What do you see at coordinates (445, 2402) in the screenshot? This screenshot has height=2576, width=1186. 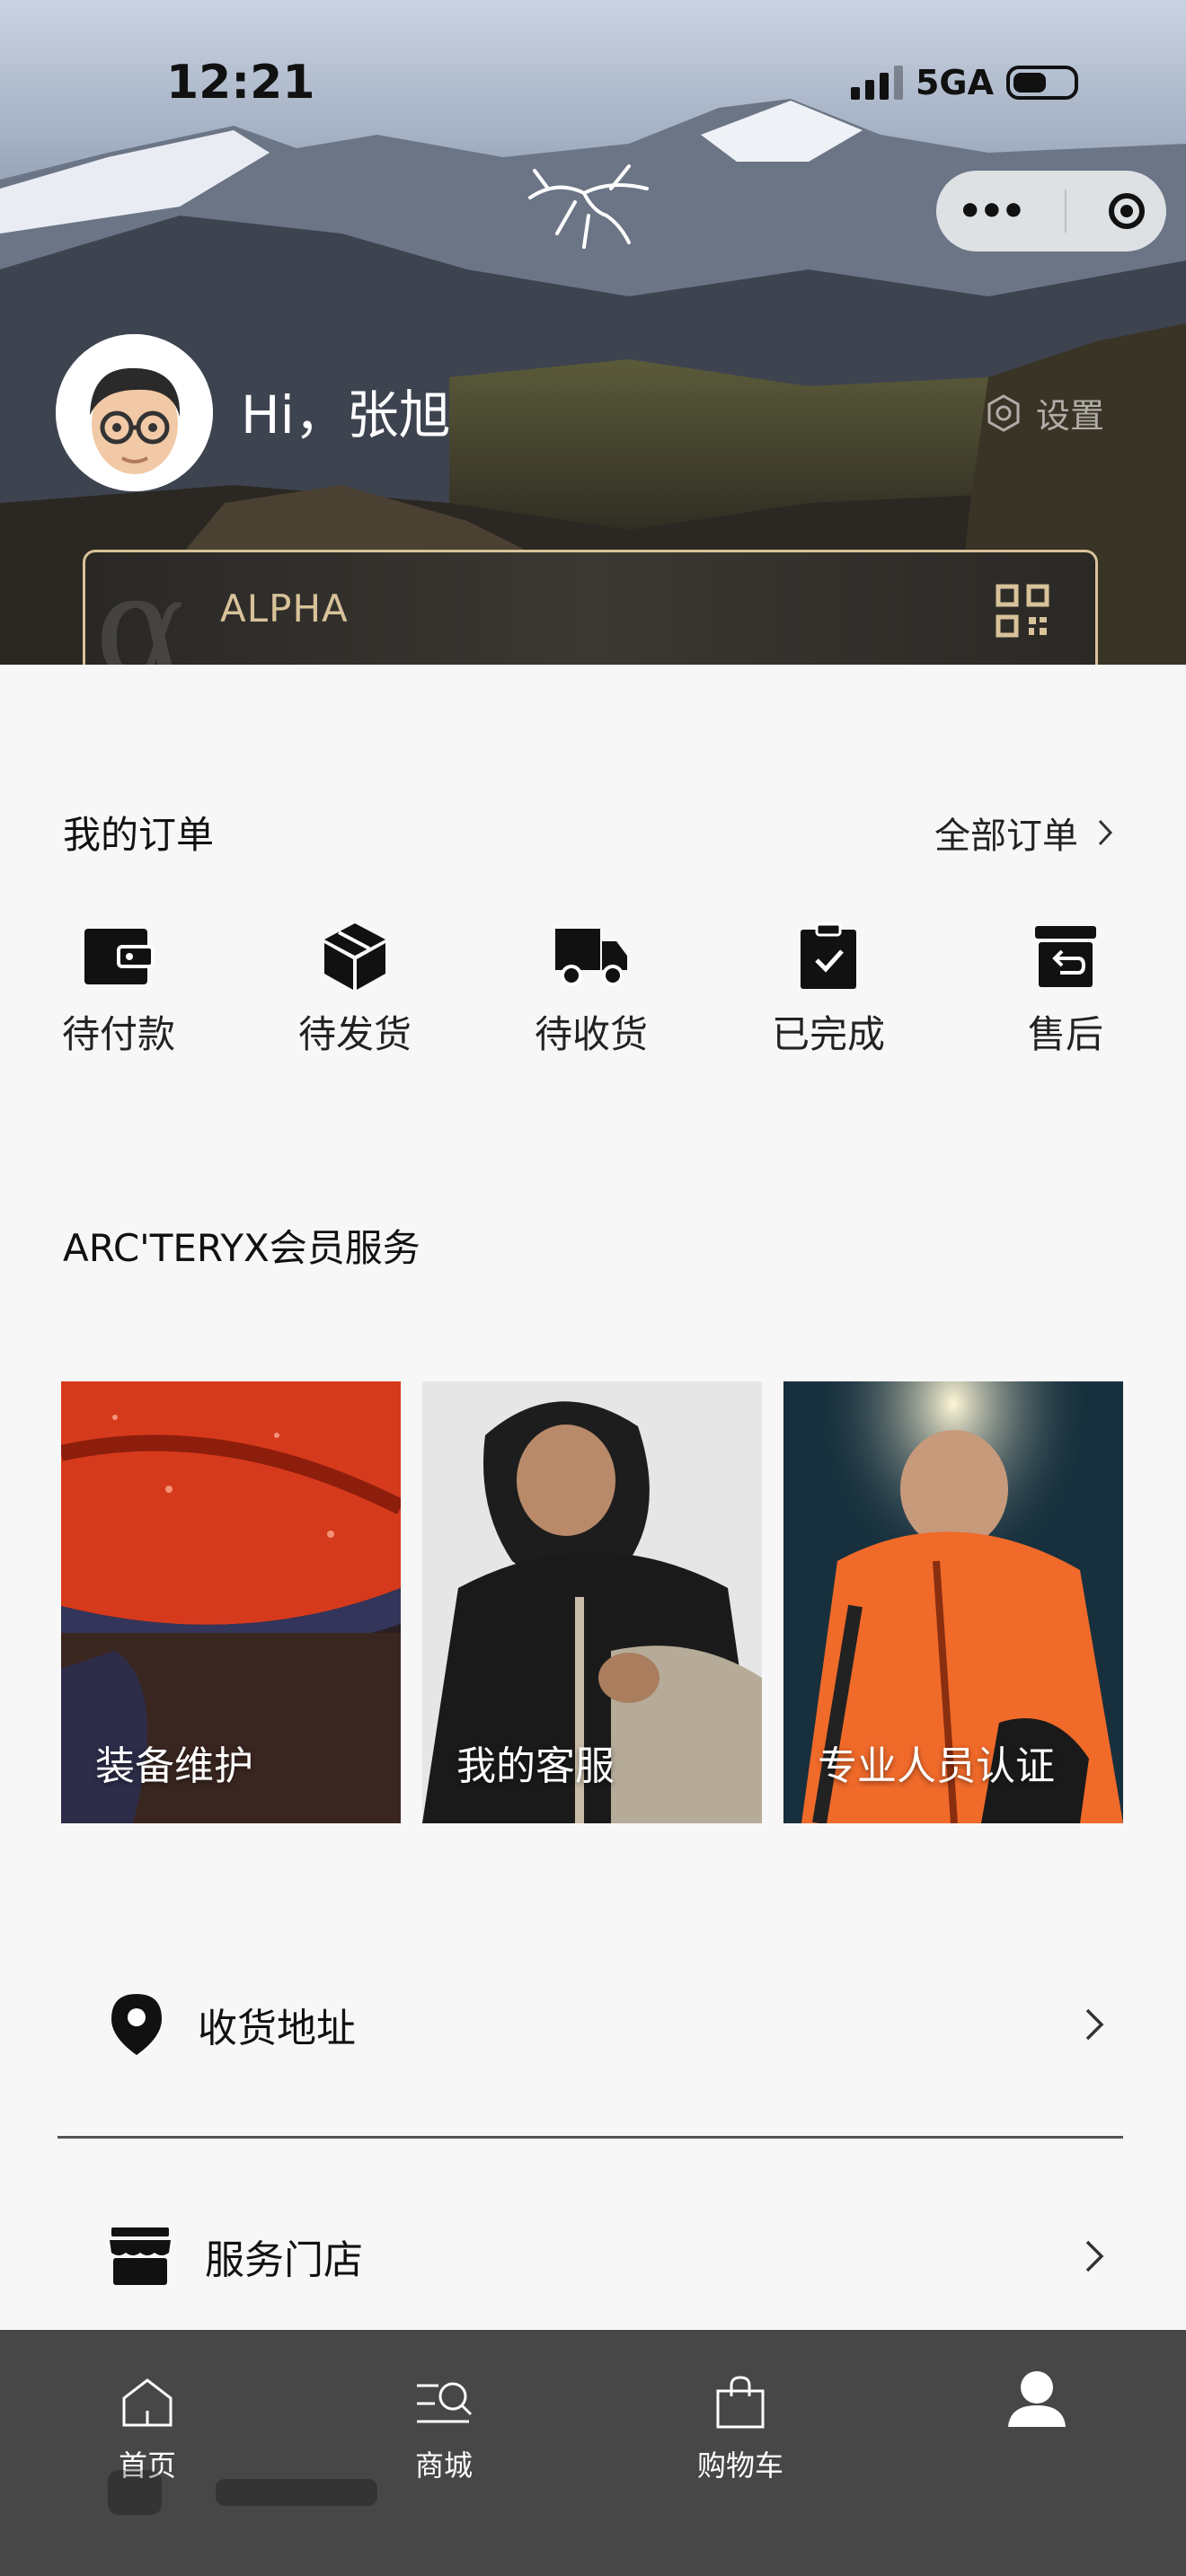 I see `shop-search-icon` at bounding box center [445, 2402].